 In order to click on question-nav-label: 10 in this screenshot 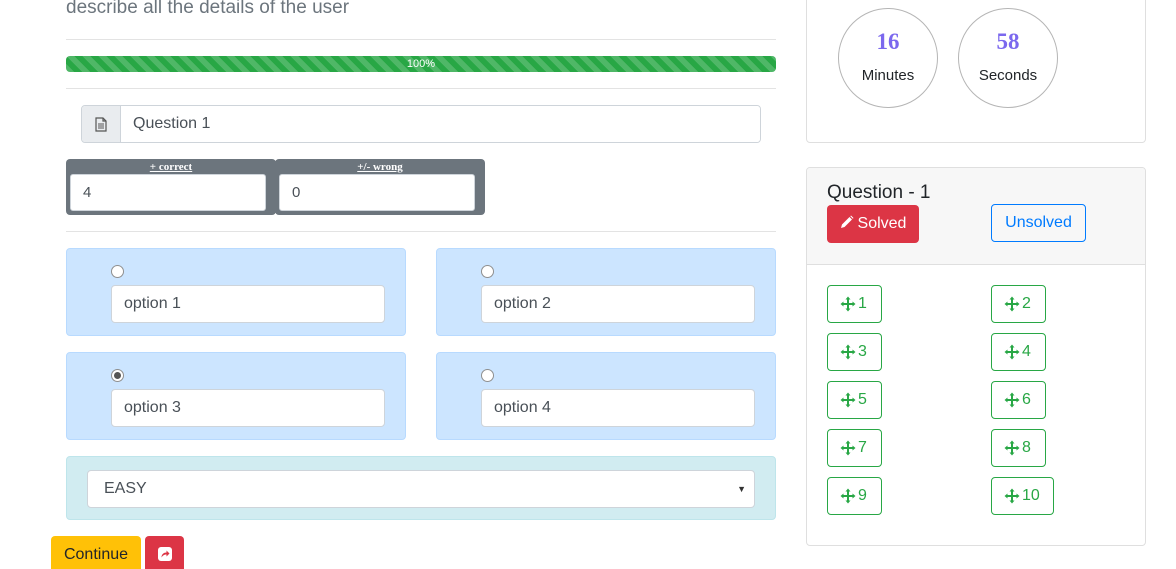, I will do `click(1031, 495)`.